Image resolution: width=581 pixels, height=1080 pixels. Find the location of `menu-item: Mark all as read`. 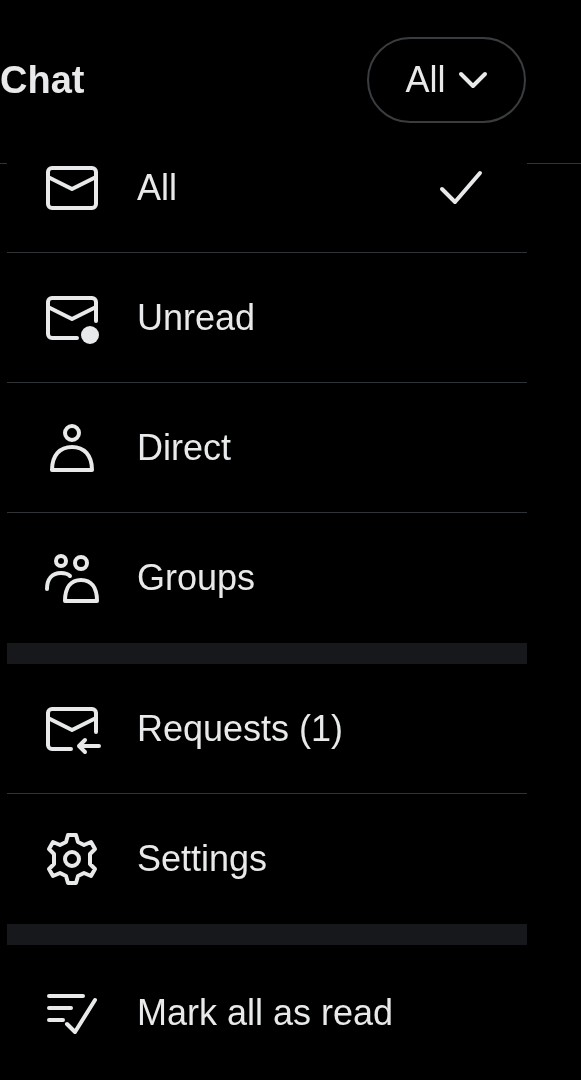

menu-item: Mark all as read is located at coordinates (267, 1012).